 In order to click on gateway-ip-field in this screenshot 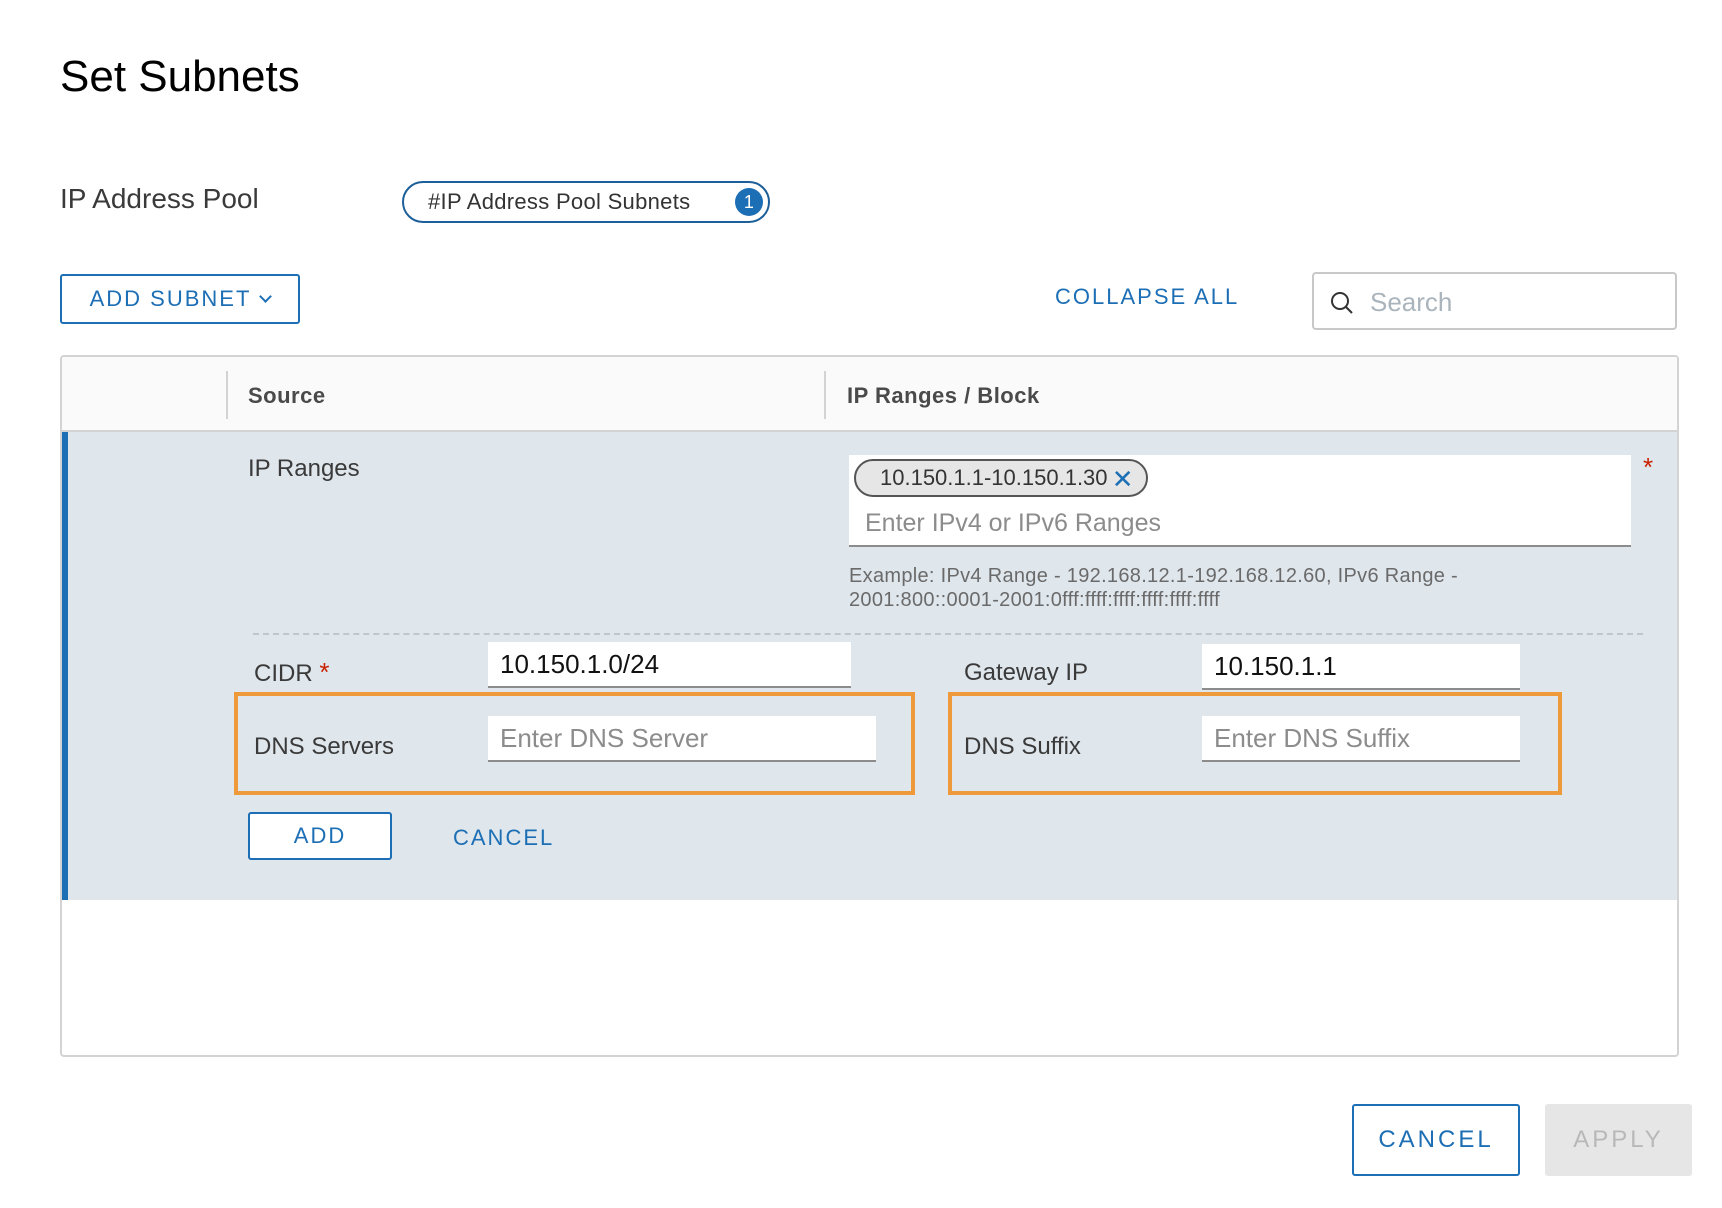, I will do `click(1361, 667)`.